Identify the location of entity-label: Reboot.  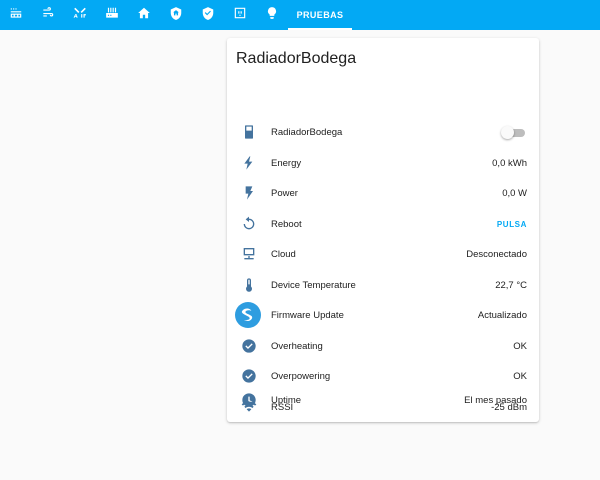
(286, 224).